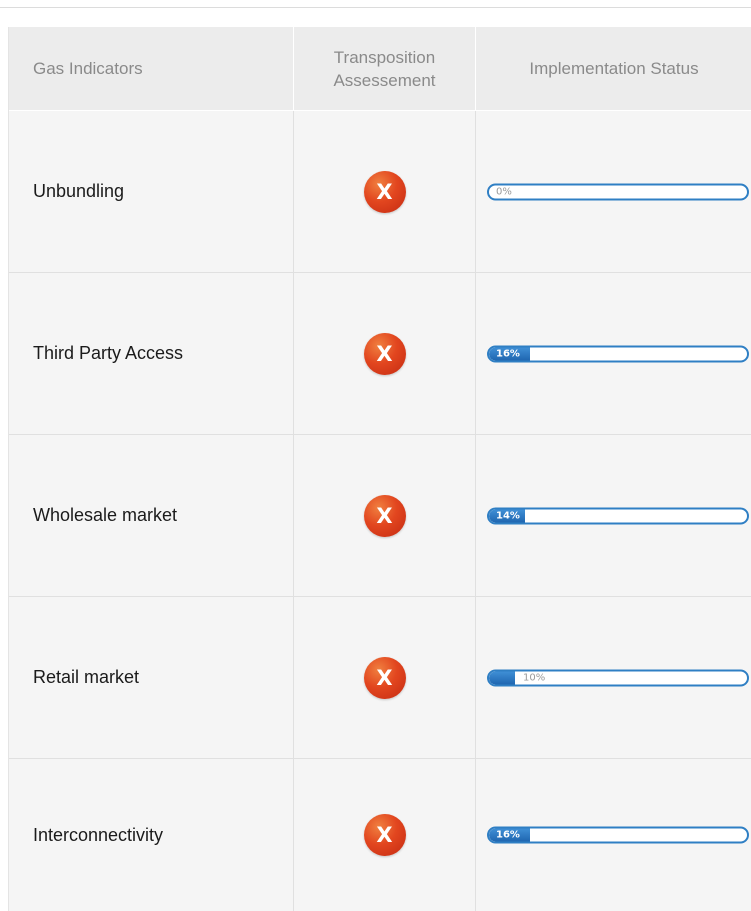 The width and height of the screenshot is (751, 911). Describe the element at coordinates (384, 80) in the screenshot. I see `header-assessment-line2: Assessement` at that location.